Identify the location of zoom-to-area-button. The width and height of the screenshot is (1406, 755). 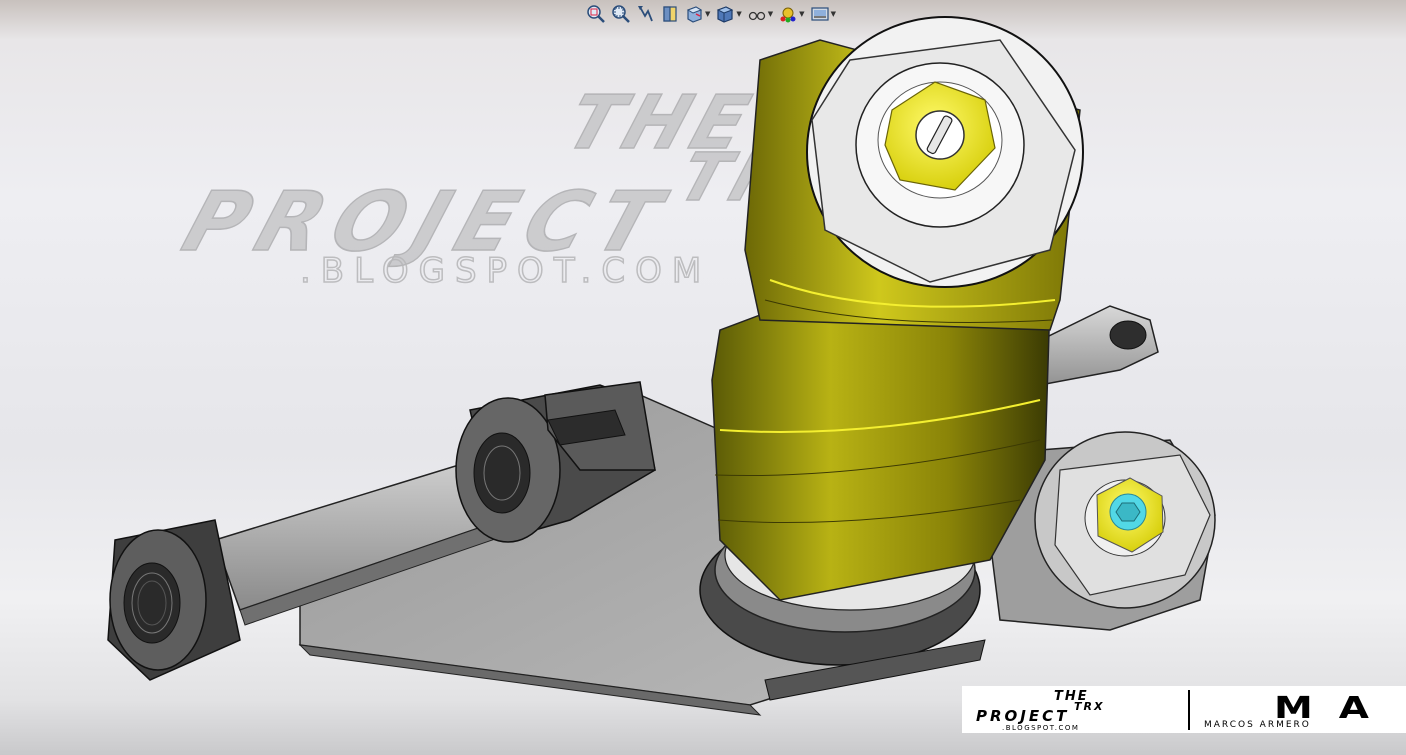
(621, 14).